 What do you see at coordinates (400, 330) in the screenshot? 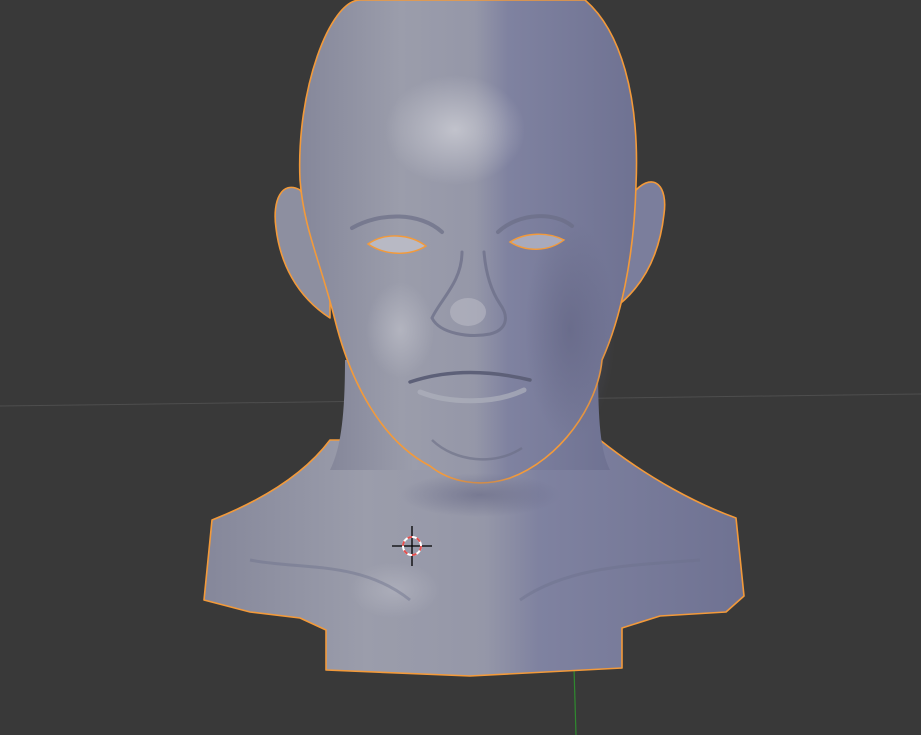
I see `cheek-highlight` at bounding box center [400, 330].